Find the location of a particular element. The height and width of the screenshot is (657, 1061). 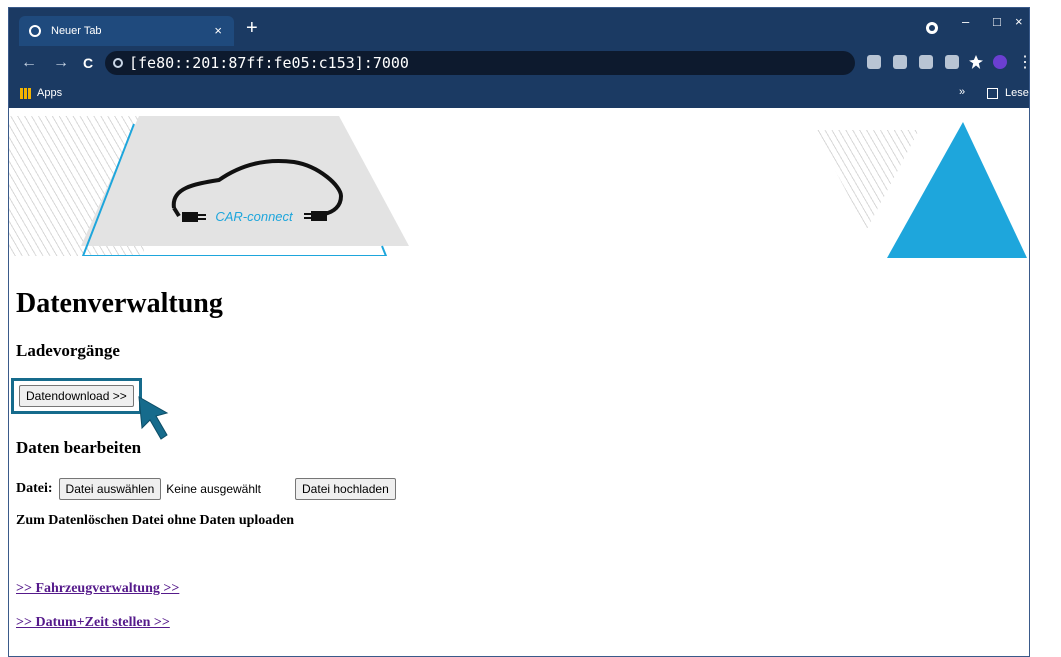

apps-grid-icon is located at coordinates (25, 93).